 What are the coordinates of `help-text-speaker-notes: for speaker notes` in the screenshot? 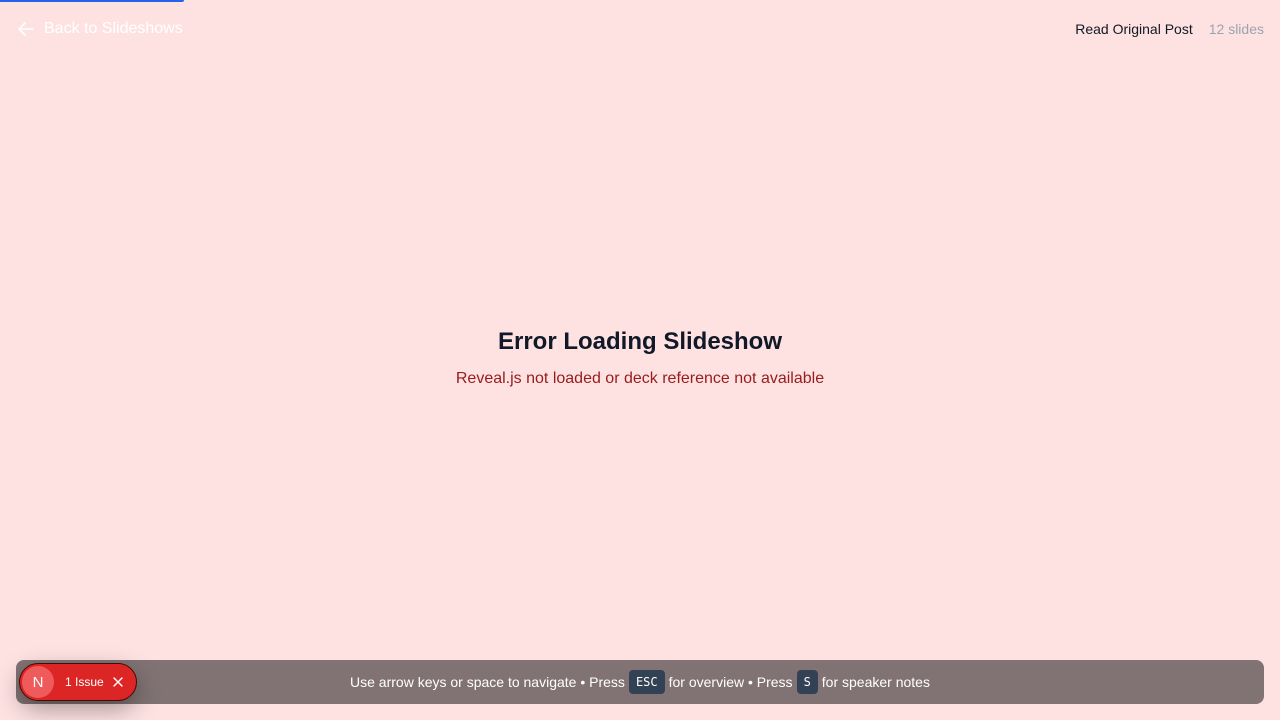 It's located at (875, 682).